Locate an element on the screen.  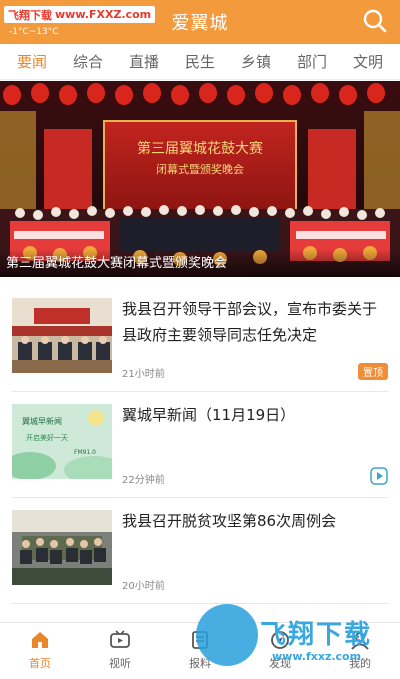
news-time: 20小时前 is located at coordinates (143, 586).